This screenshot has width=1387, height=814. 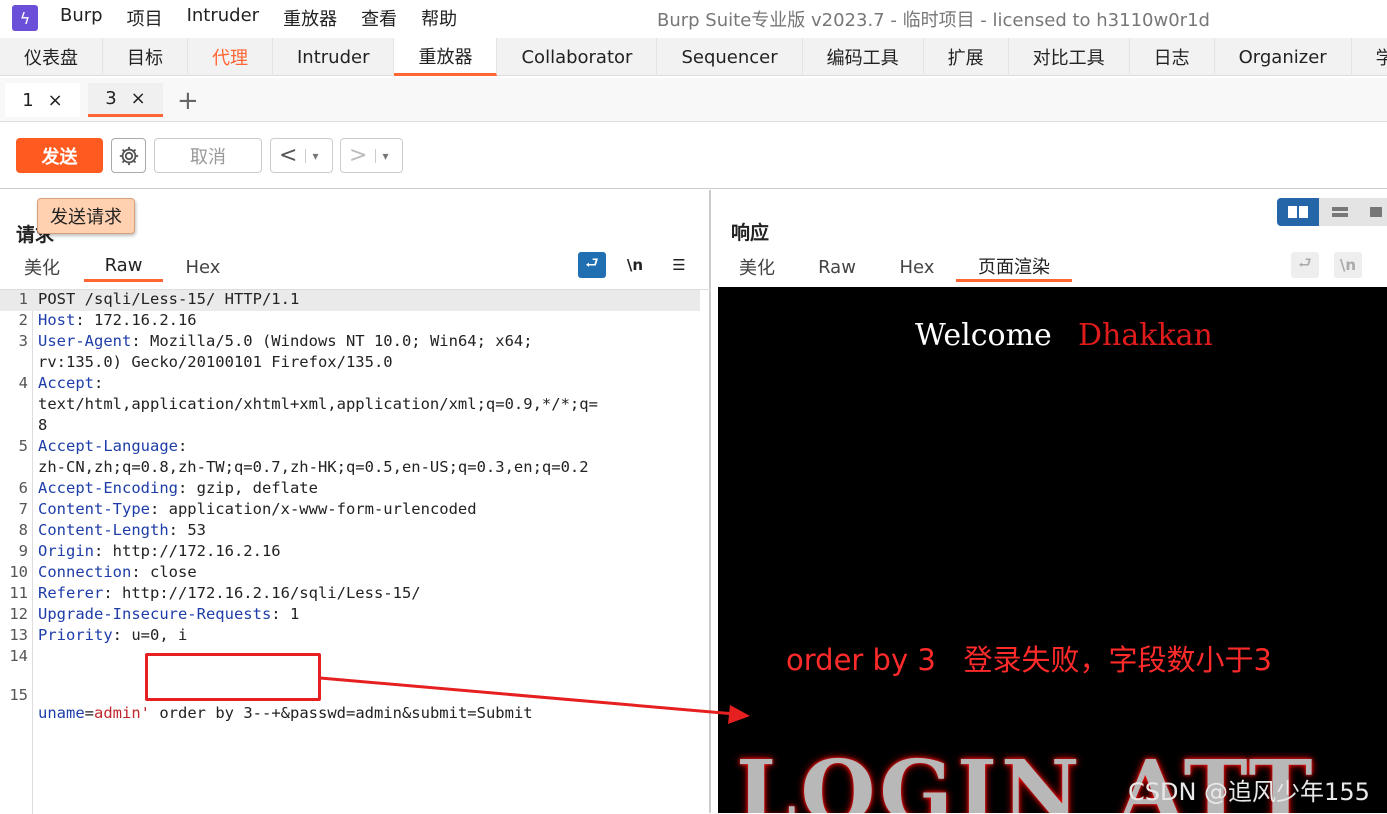 What do you see at coordinates (534, 700) in the screenshot?
I see `annotation-arrow` at bounding box center [534, 700].